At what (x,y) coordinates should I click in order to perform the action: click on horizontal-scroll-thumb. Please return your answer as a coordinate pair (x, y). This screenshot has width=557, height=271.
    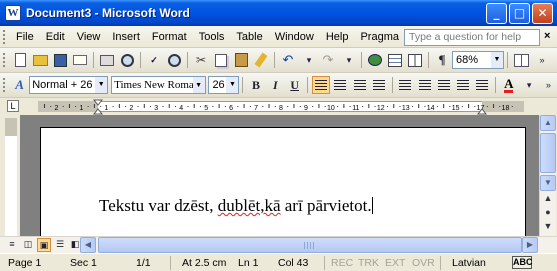
    Looking at the image, I should click on (310, 245).